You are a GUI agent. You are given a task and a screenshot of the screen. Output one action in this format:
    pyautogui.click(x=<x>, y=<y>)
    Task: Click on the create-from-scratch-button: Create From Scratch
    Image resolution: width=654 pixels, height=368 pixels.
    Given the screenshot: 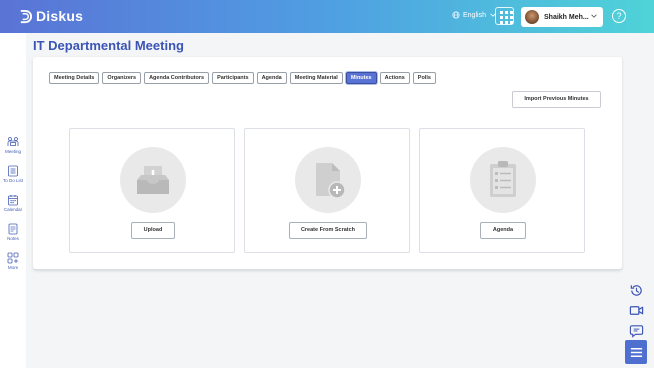 What is the action you would take?
    pyautogui.click(x=328, y=230)
    